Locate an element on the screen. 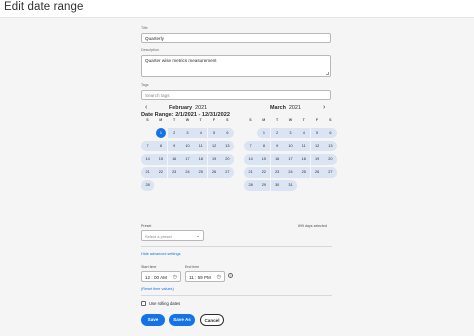 The width and height of the screenshot is (474, 336). cancel-button: Cancel is located at coordinates (212, 320).